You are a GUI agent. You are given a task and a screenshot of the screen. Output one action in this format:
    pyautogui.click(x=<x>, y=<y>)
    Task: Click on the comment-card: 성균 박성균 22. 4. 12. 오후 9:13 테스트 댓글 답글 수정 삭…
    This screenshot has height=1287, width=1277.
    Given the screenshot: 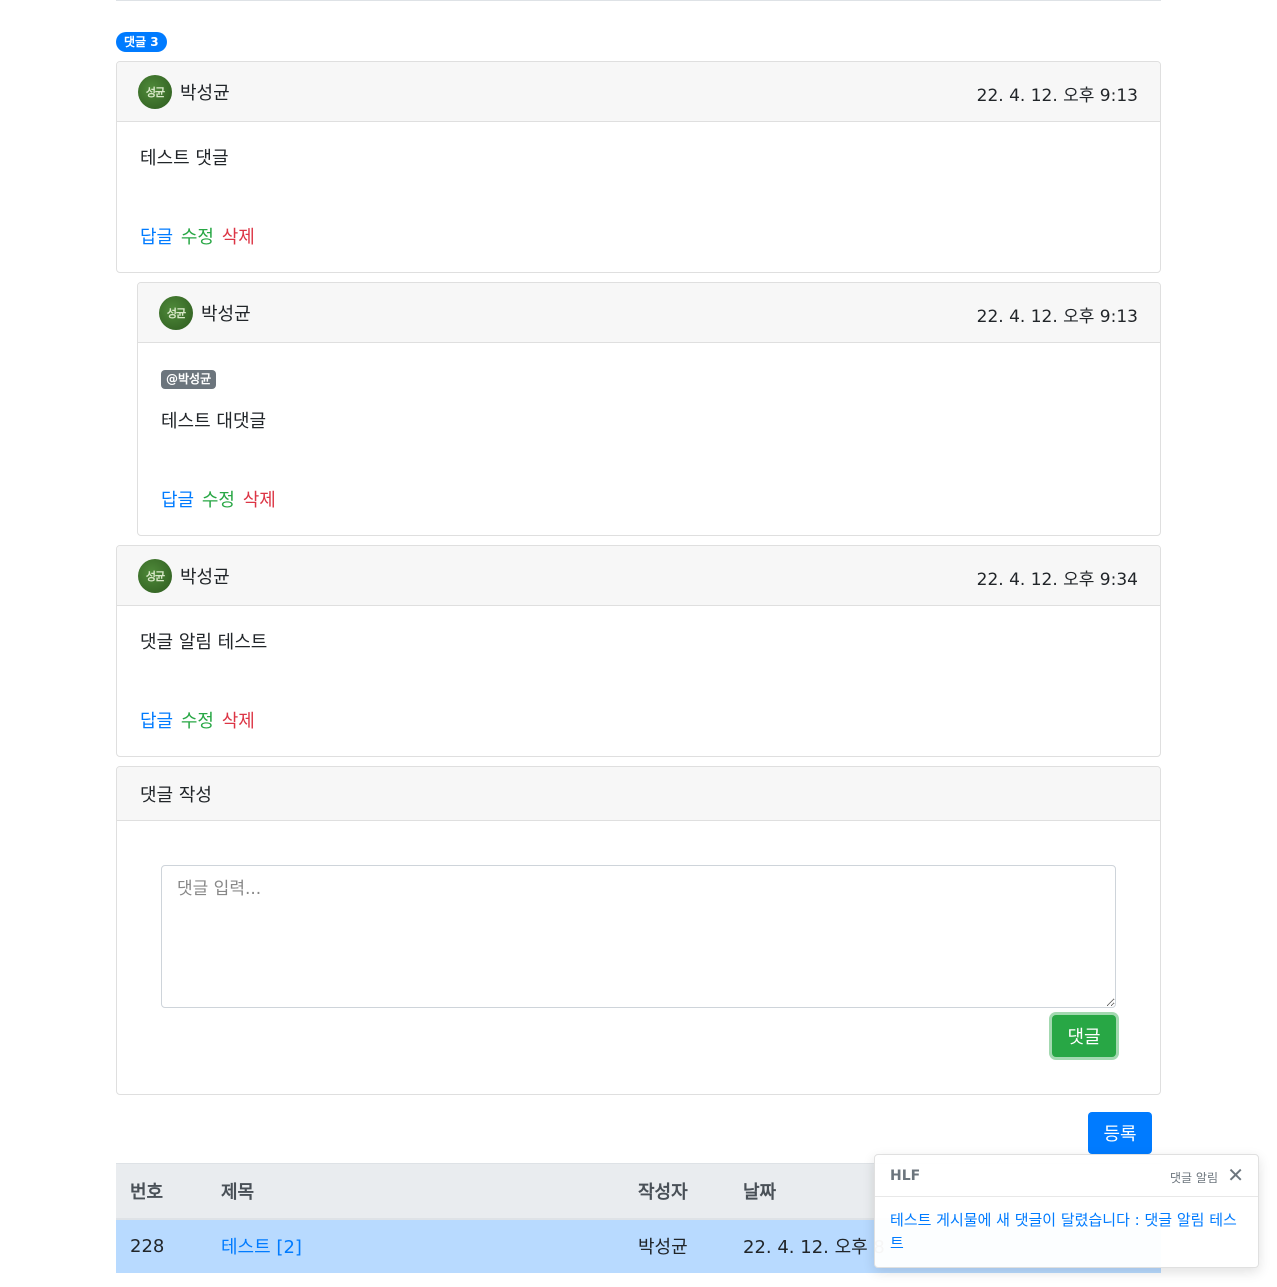 What is the action you would take?
    pyautogui.click(x=638, y=167)
    